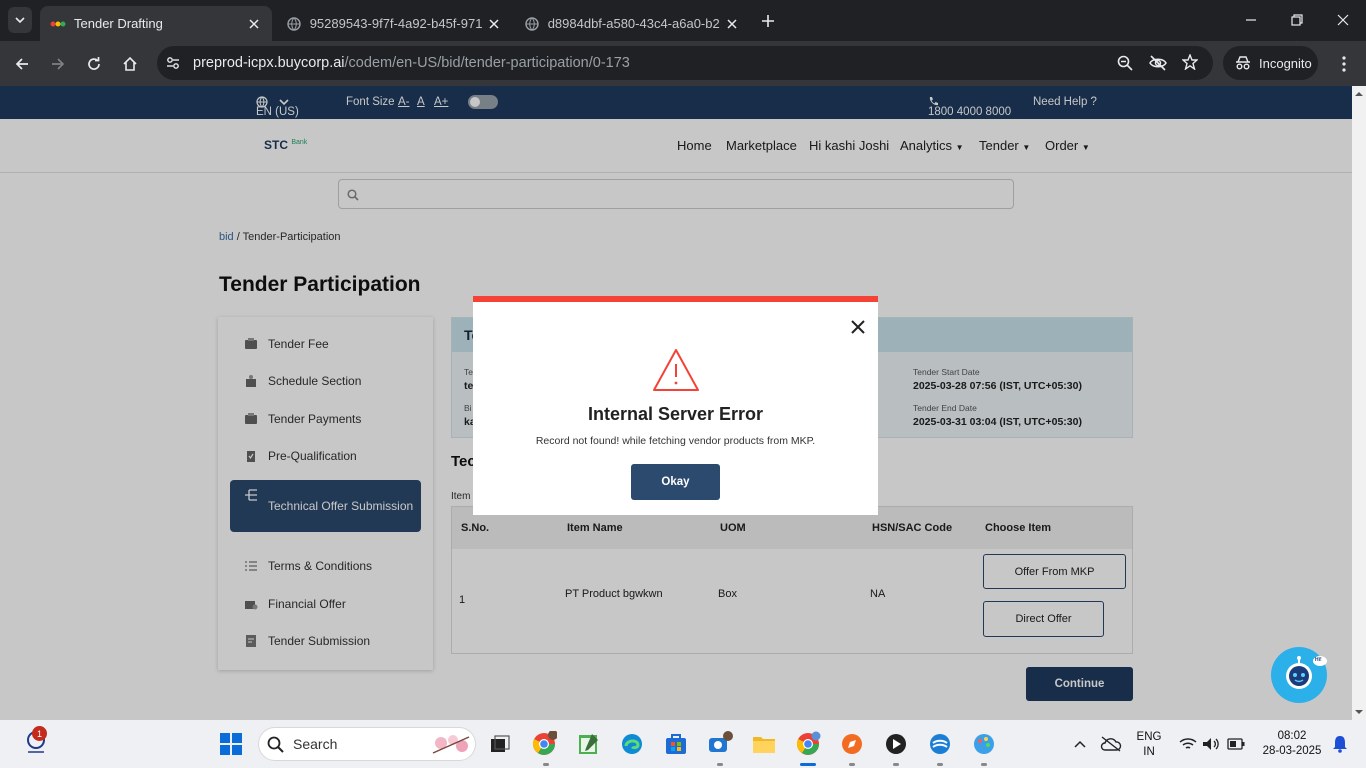 This screenshot has height=768, width=1366. What do you see at coordinates (1292, 744) in the screenshot?
I see `clock: 08:02 28-03-2025` at bounding box center [1292, 744].